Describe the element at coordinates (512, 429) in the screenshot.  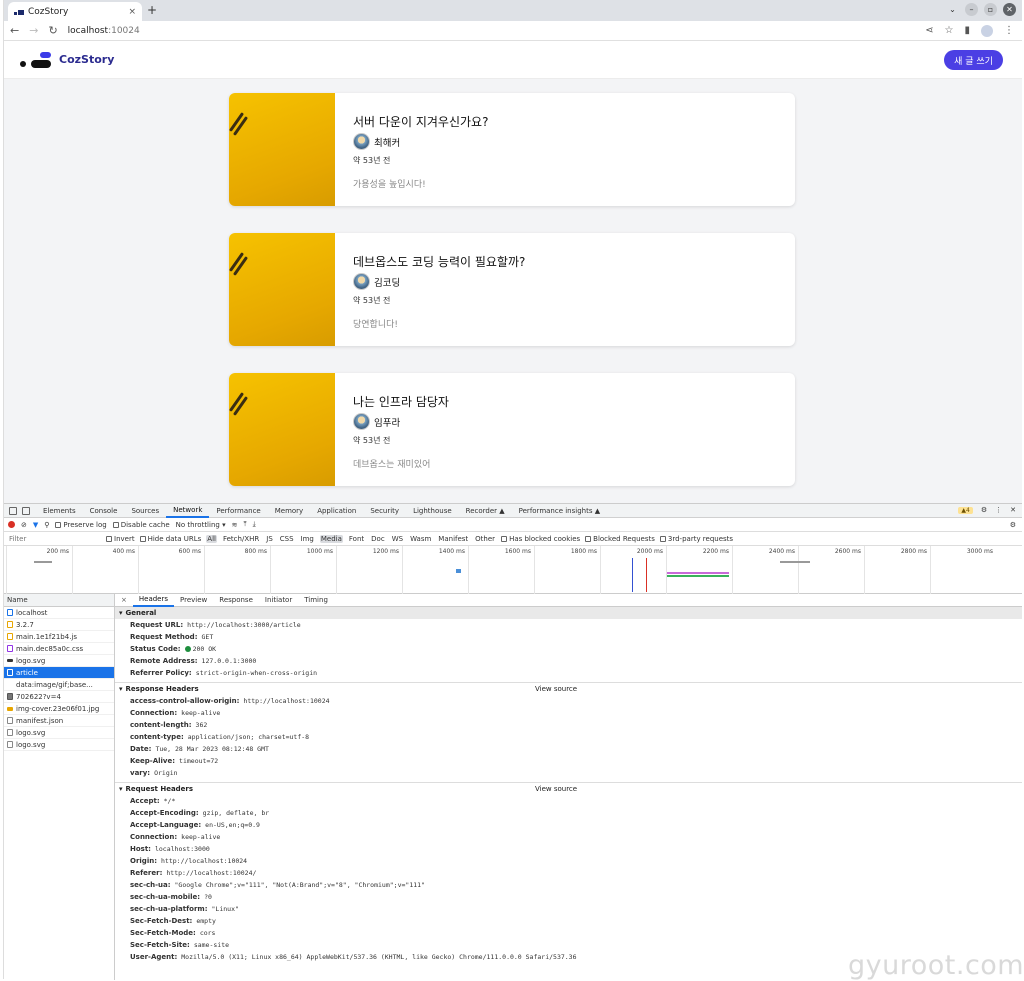
I see `article-card: 나는 인프라 담당자 임푸라 약 53년 전 데브옵스는 재미있어` at that location.